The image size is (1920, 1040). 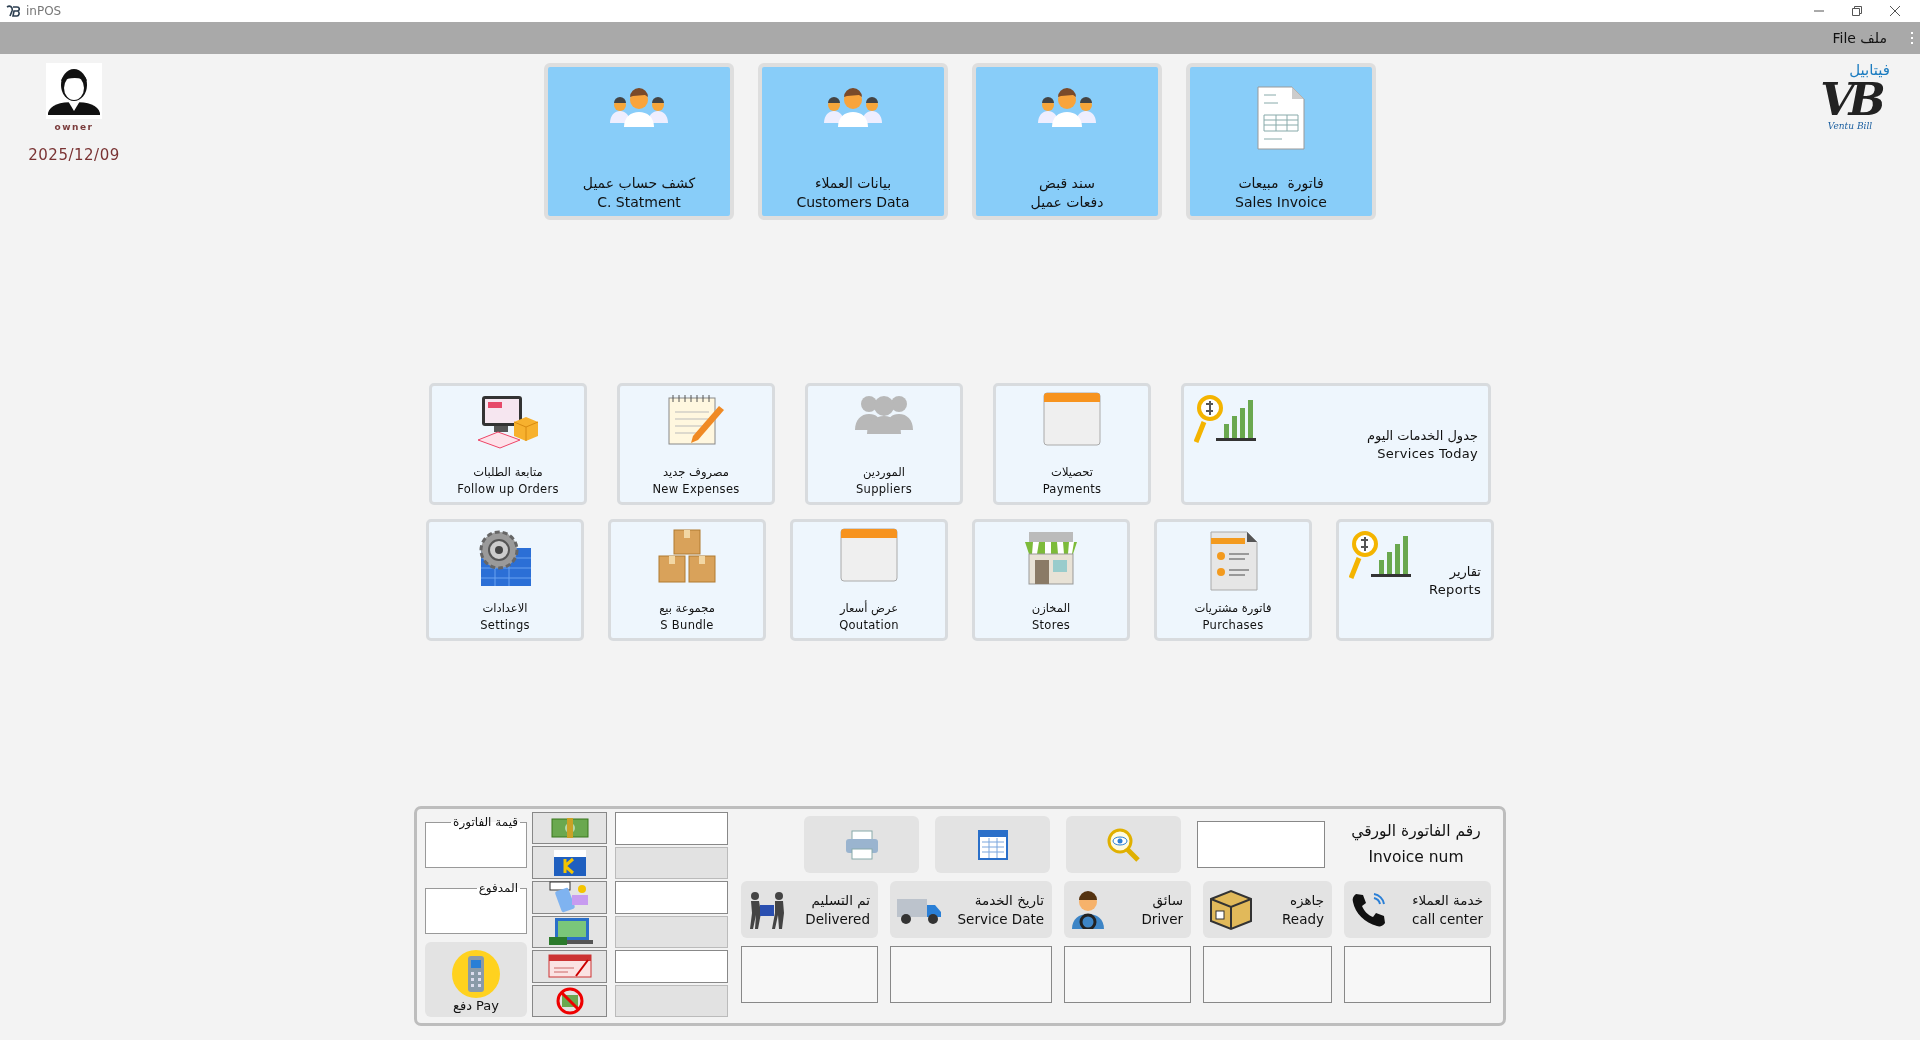 I want to click on delivery-men-icon, so click(x=767, y=909).